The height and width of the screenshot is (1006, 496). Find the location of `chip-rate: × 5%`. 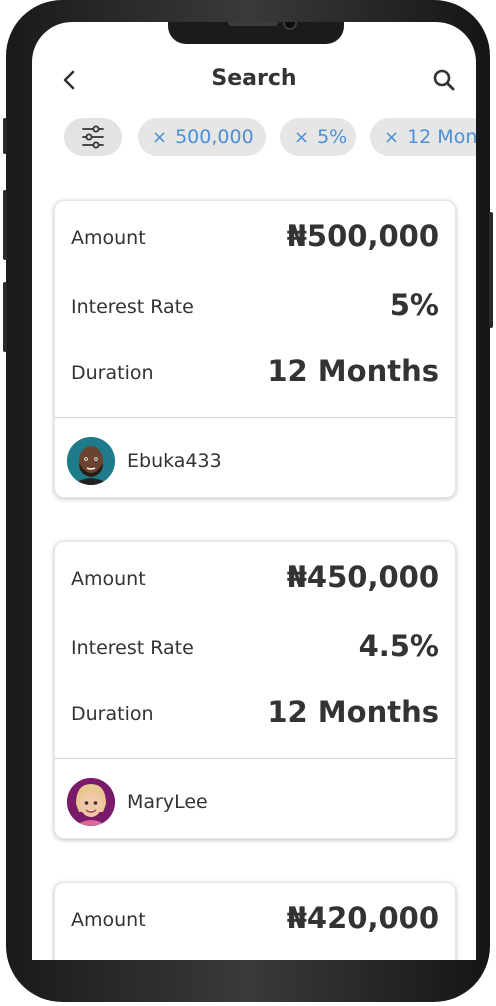

chip-rate: × 5% is located at coordinates (318, 137).